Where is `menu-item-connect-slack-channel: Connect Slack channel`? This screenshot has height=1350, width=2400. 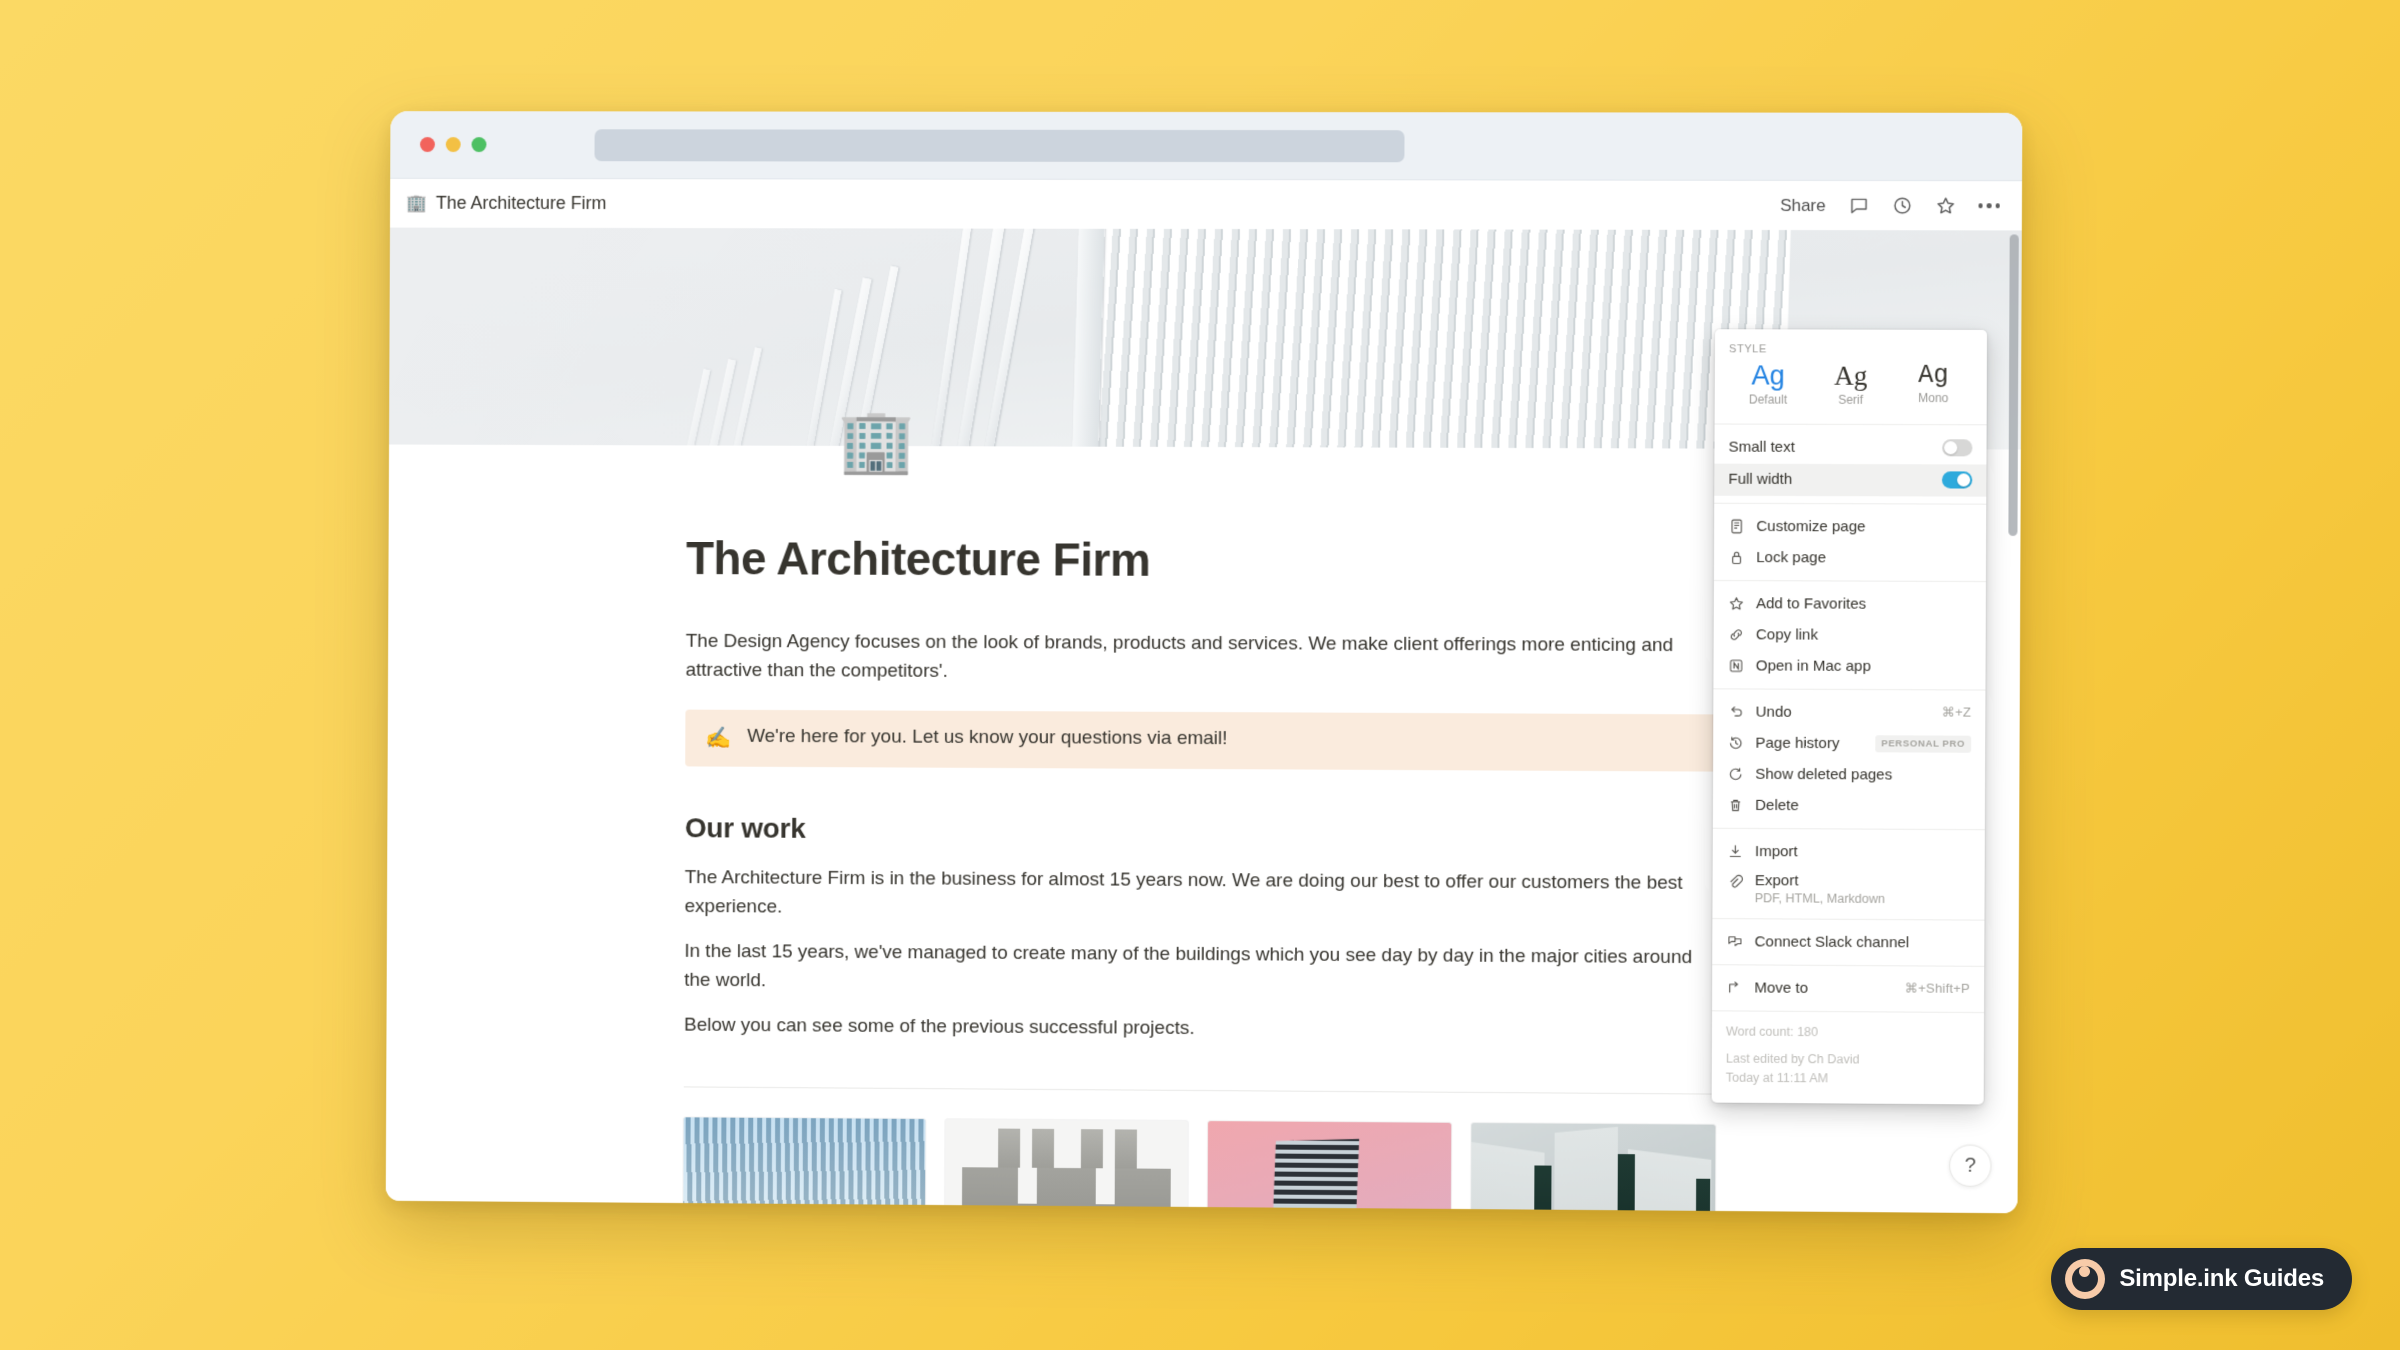
menu-item-connect-slack-channel: Connect Slack channel is located at coordinates (1848, 942).